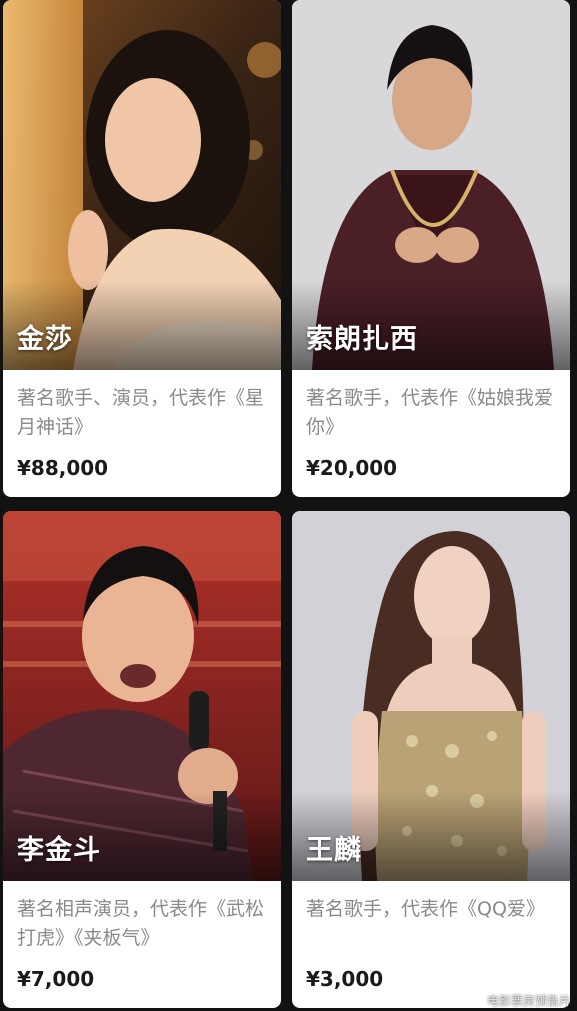 This screenshot has height=1011, width=577. What do you see at coordinates (141, 412) in the screenshot?
I see `celebrity-description: 著名歌手、演员，代表作《星月神话》` at bounding box center [141, 412].